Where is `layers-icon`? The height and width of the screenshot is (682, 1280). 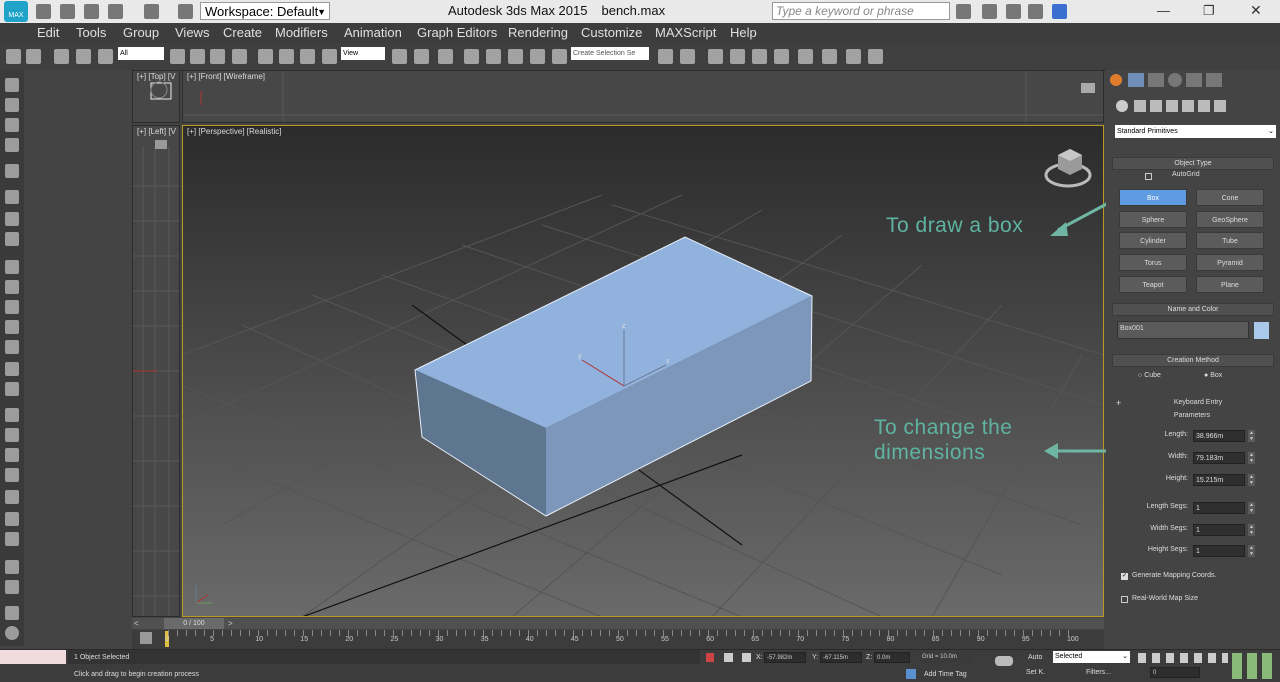
layers-icon is located at coordinates (12, 145).